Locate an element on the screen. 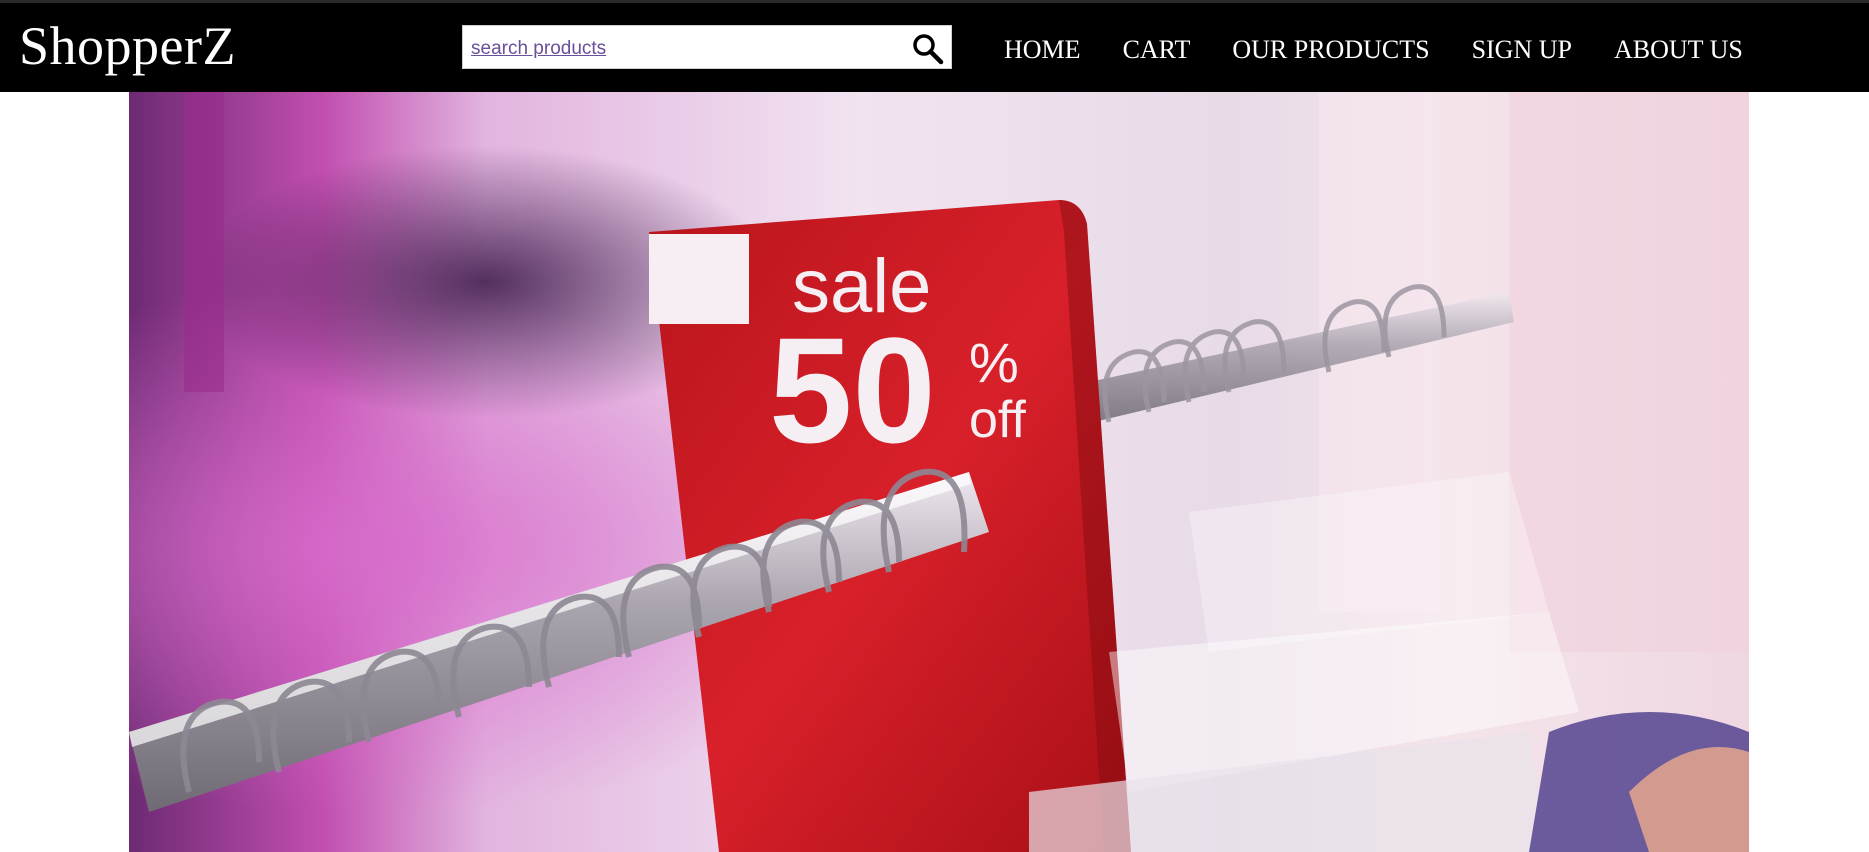 This screenshot has height=852, width=1869. sale-off-word: off is located at coordinates (997, 420).